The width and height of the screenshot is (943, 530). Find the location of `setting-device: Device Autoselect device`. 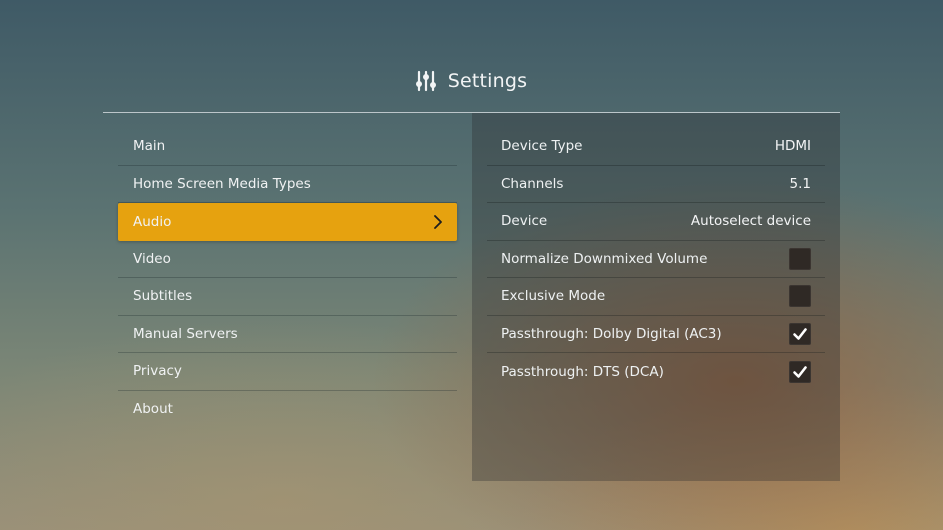

setting-device: Device Autoselect device is located at coordinates (656, 222).